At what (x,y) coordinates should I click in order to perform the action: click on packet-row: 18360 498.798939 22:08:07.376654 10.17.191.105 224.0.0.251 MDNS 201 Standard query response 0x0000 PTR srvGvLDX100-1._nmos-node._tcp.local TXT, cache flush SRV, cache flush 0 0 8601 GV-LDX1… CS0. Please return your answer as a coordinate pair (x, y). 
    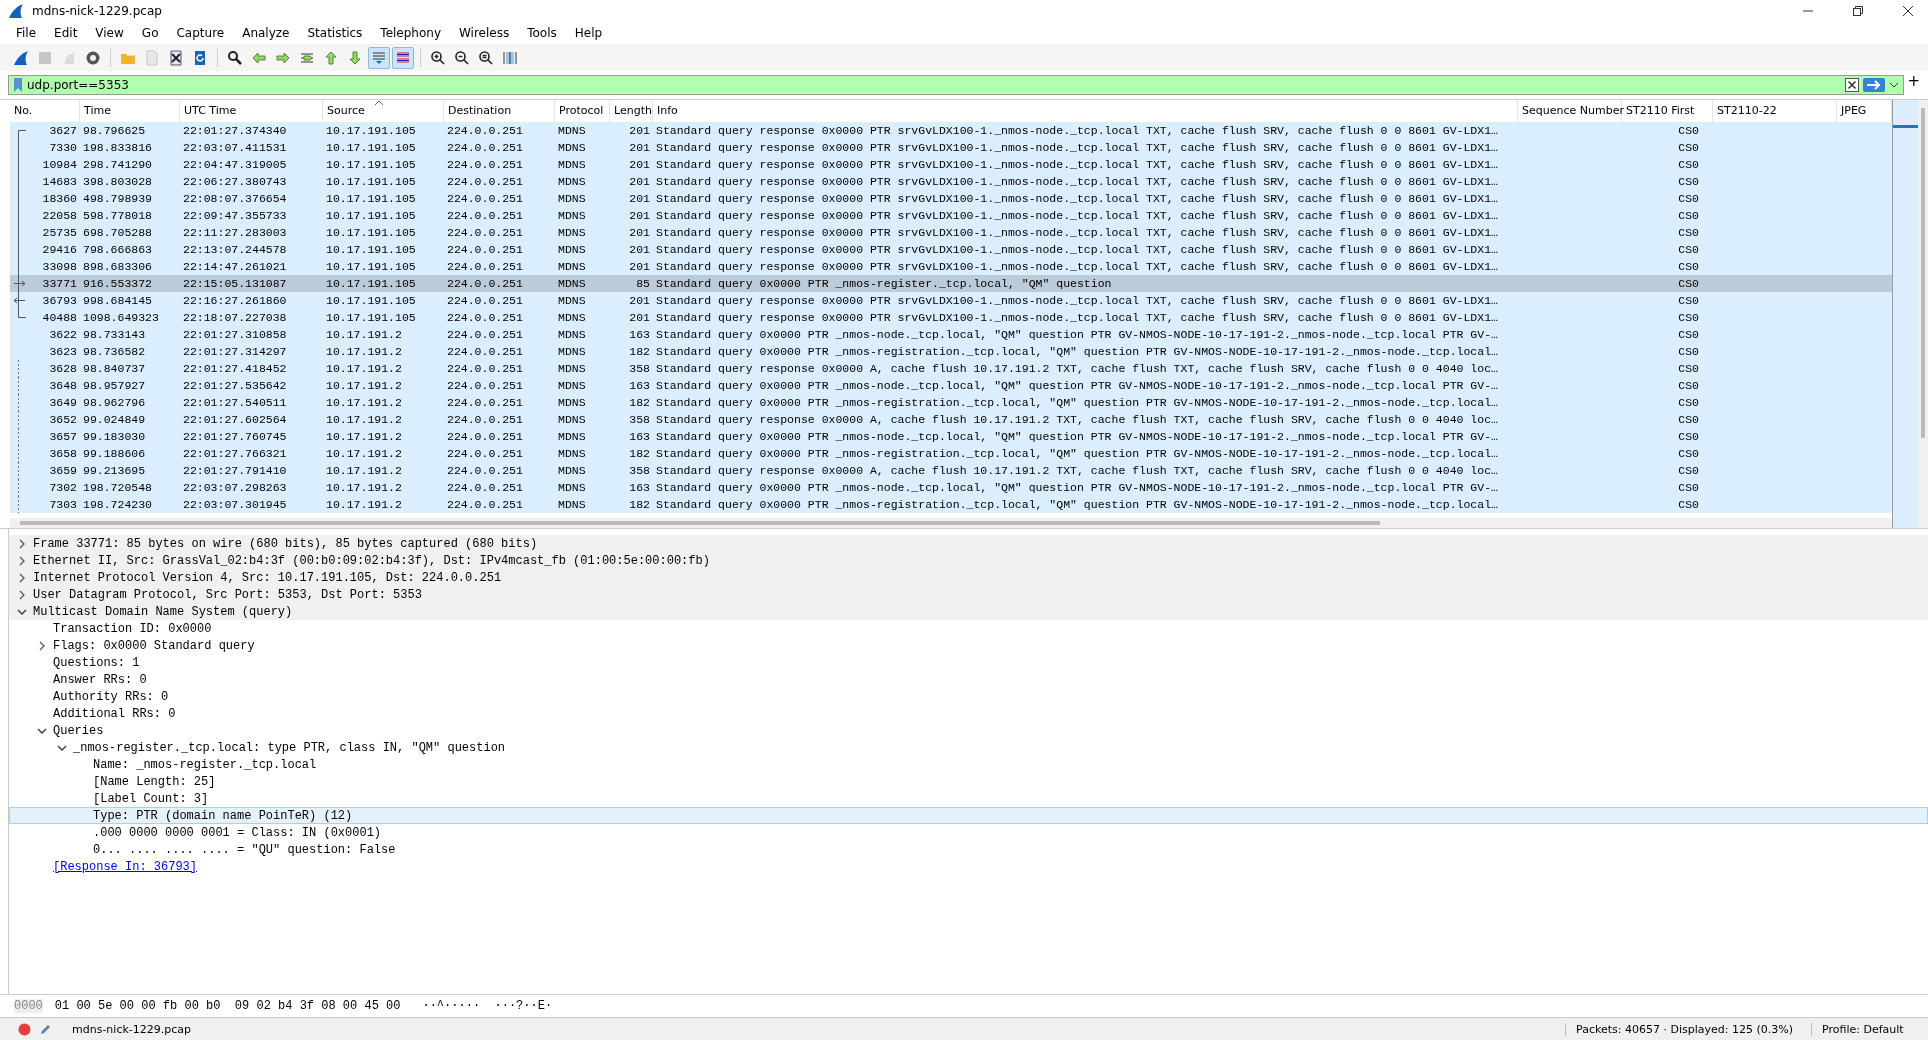
    Looking at the image, I should click on (951, 198).